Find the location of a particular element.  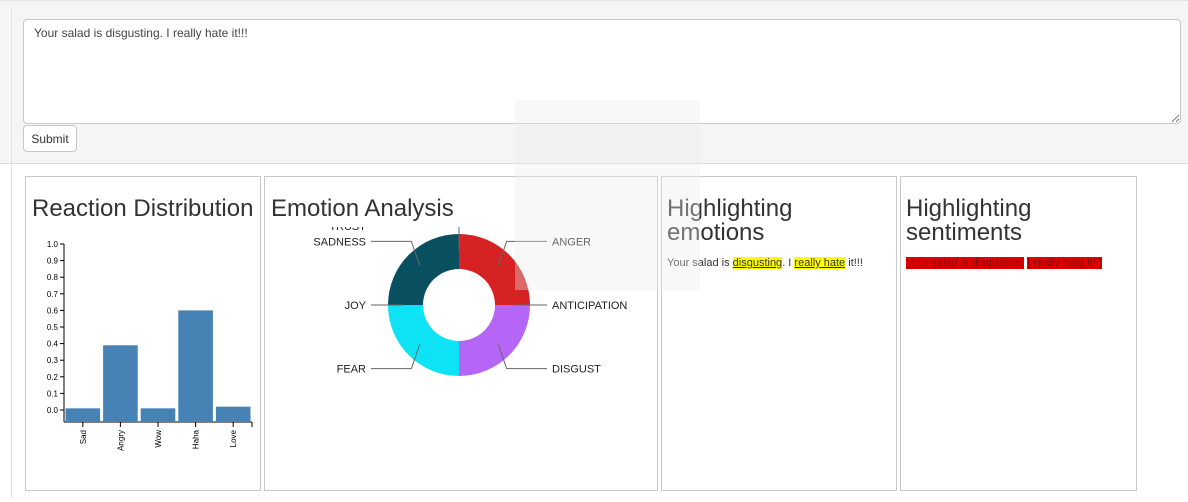

slice-label-sadness: SADNESS is located at coordinates (339, 242).